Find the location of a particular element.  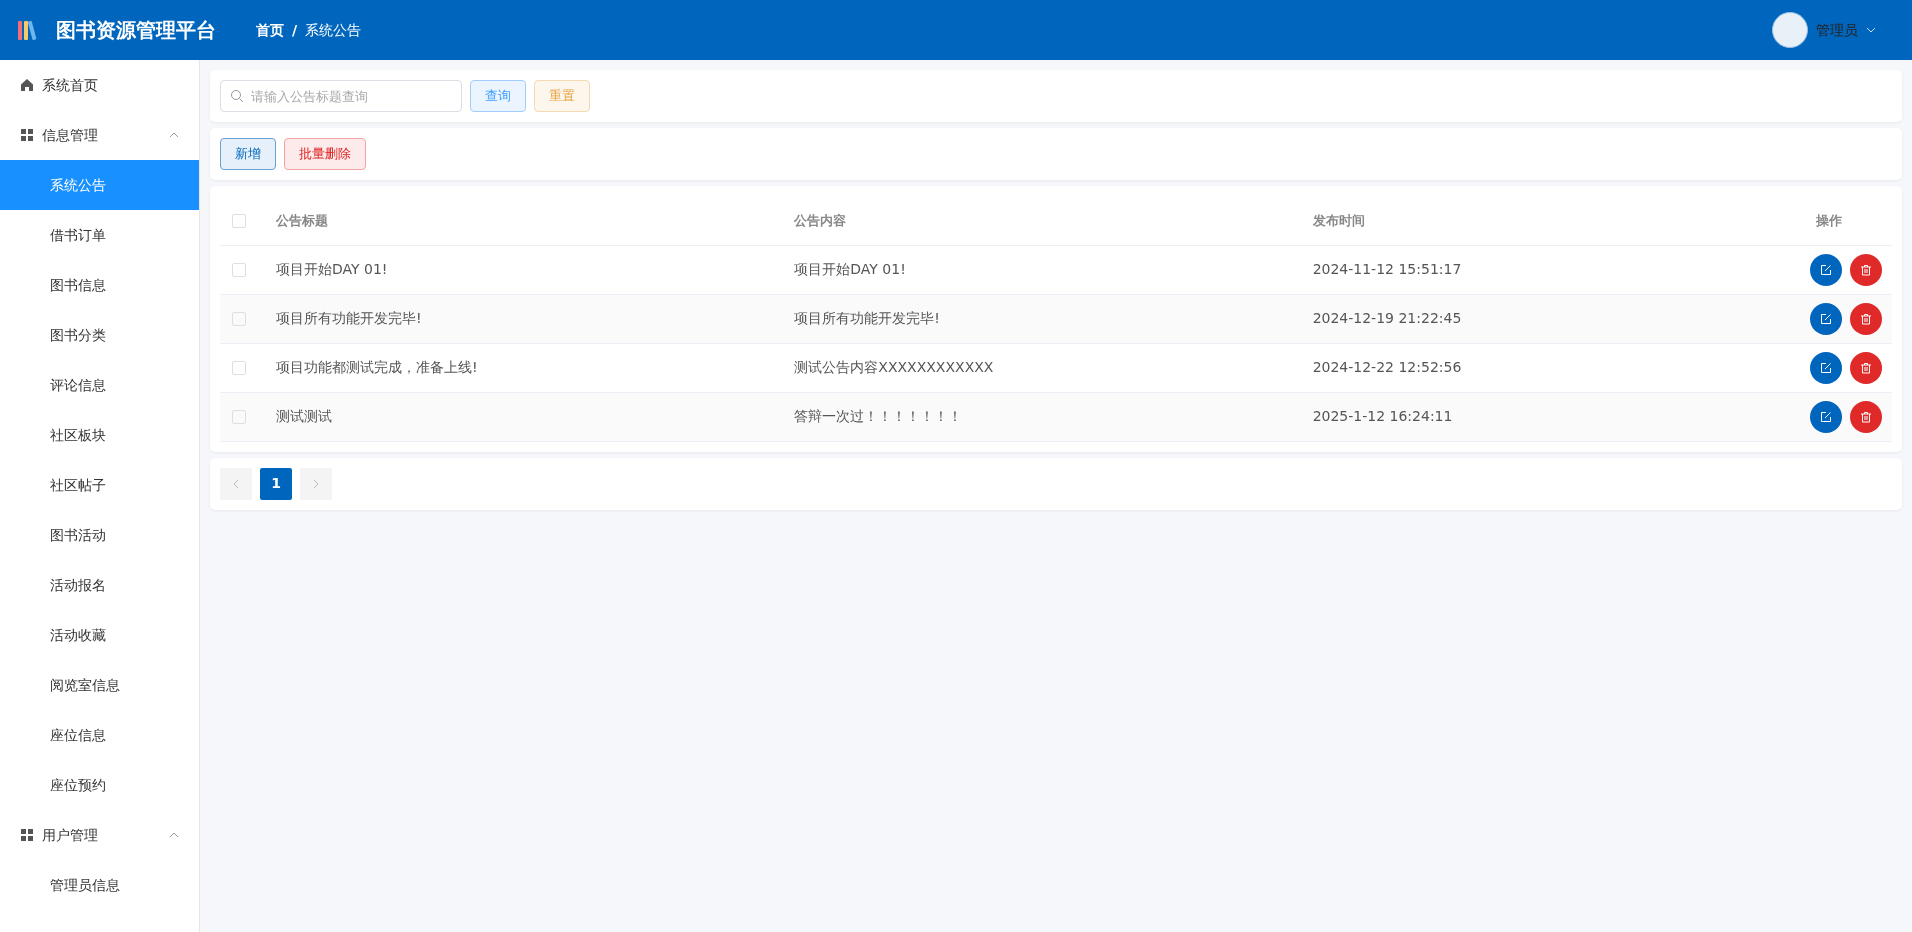

sidebar-item: 系统首页 is located at coordinates (99, 85).